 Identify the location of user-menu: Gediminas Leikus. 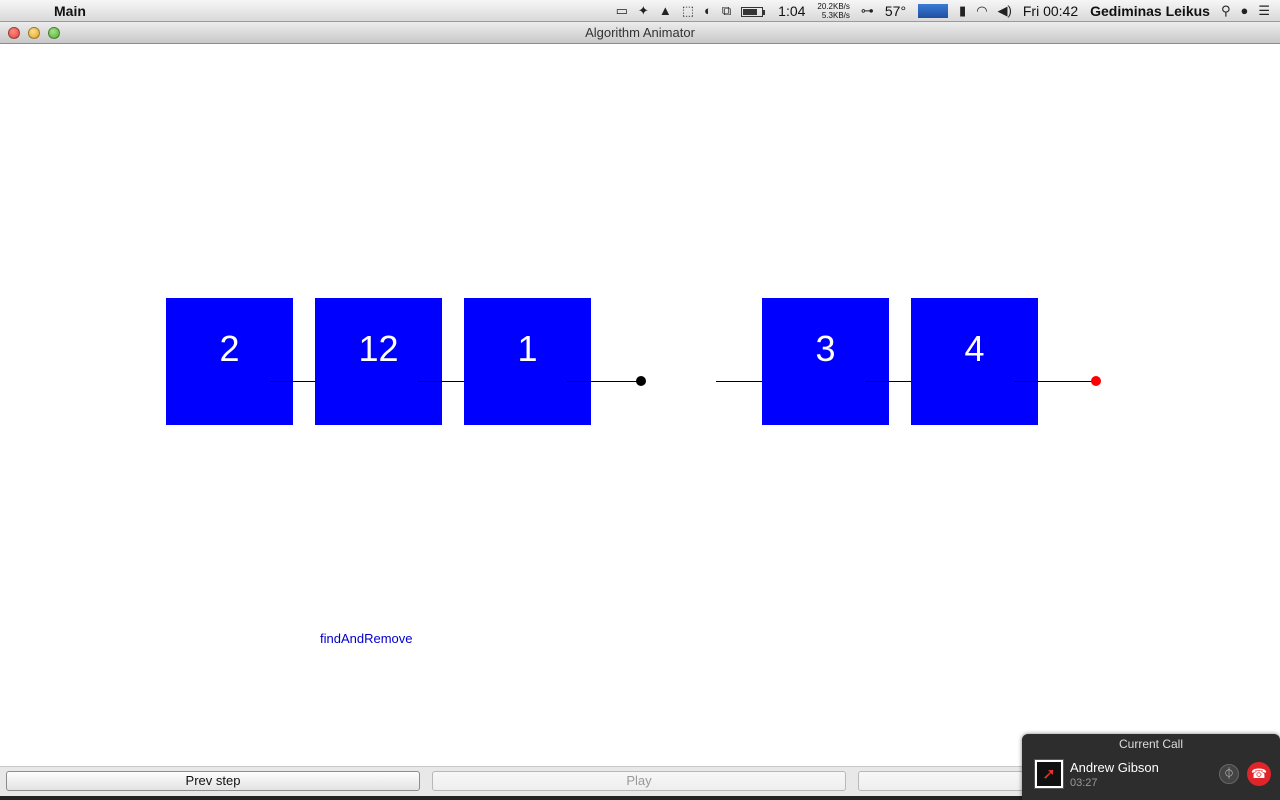
(1150, 11).